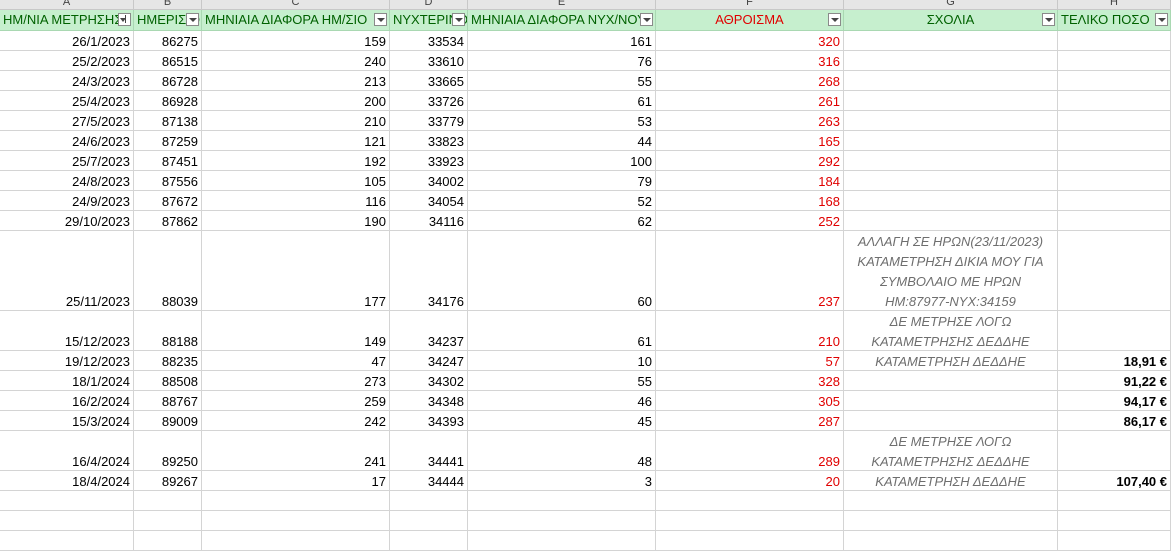 This screenshot has width=1171, height=551. I want to click on cell-day-diff: 149, so click(296, 331).